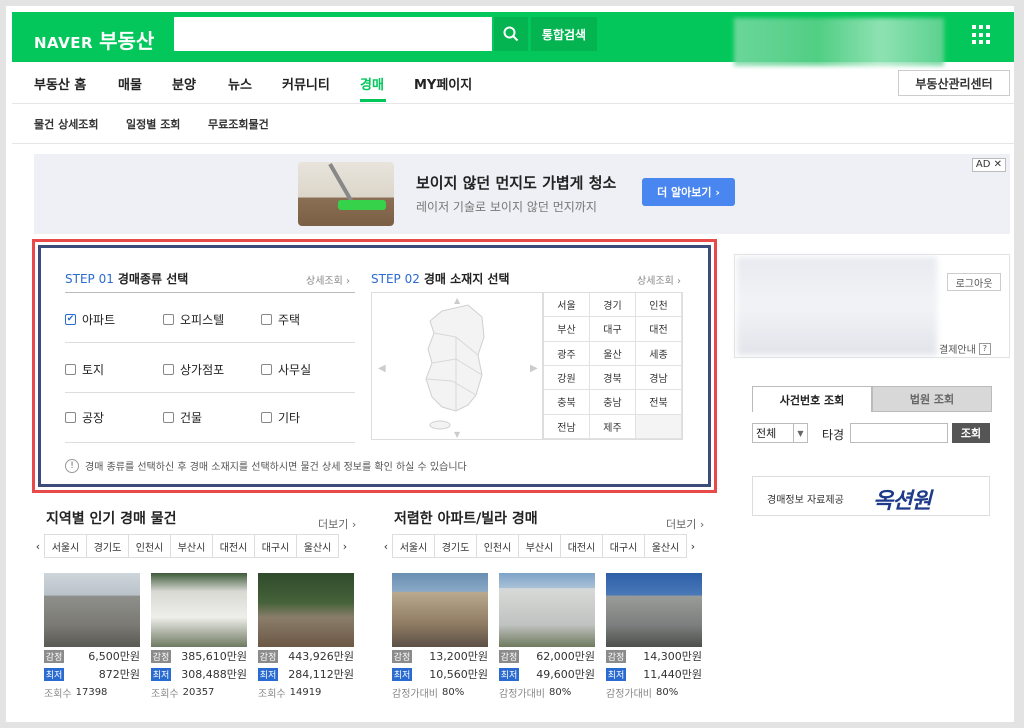 The width and height of the screenshot is (1024, 728). What do you see at coordinates (871, 496) in the screenshot?
I see `data-provider-banner: 경매정보 자료제공 옥션원` at bounding box center [871, 496].